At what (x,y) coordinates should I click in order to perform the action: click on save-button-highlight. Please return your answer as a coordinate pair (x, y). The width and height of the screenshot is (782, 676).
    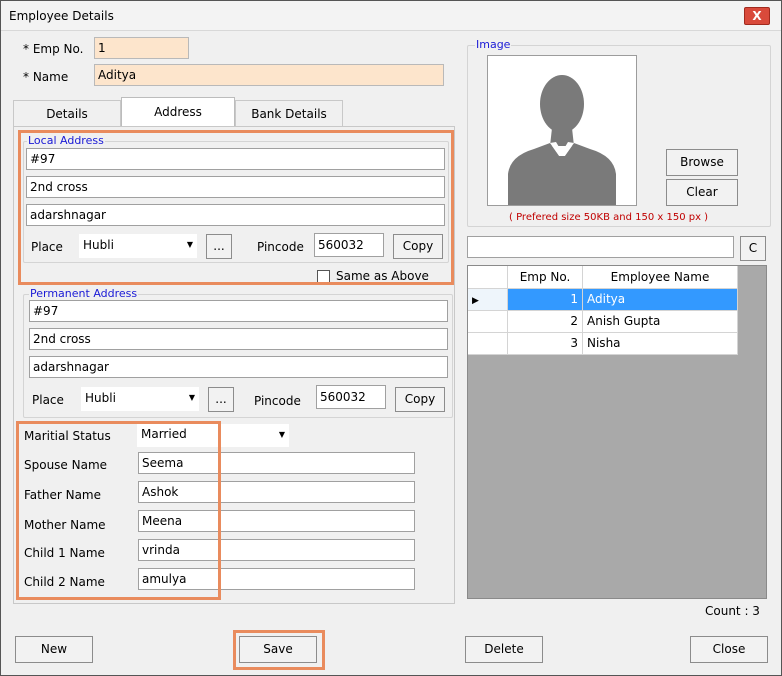
    Looking at the image, I should click on (279, 650).